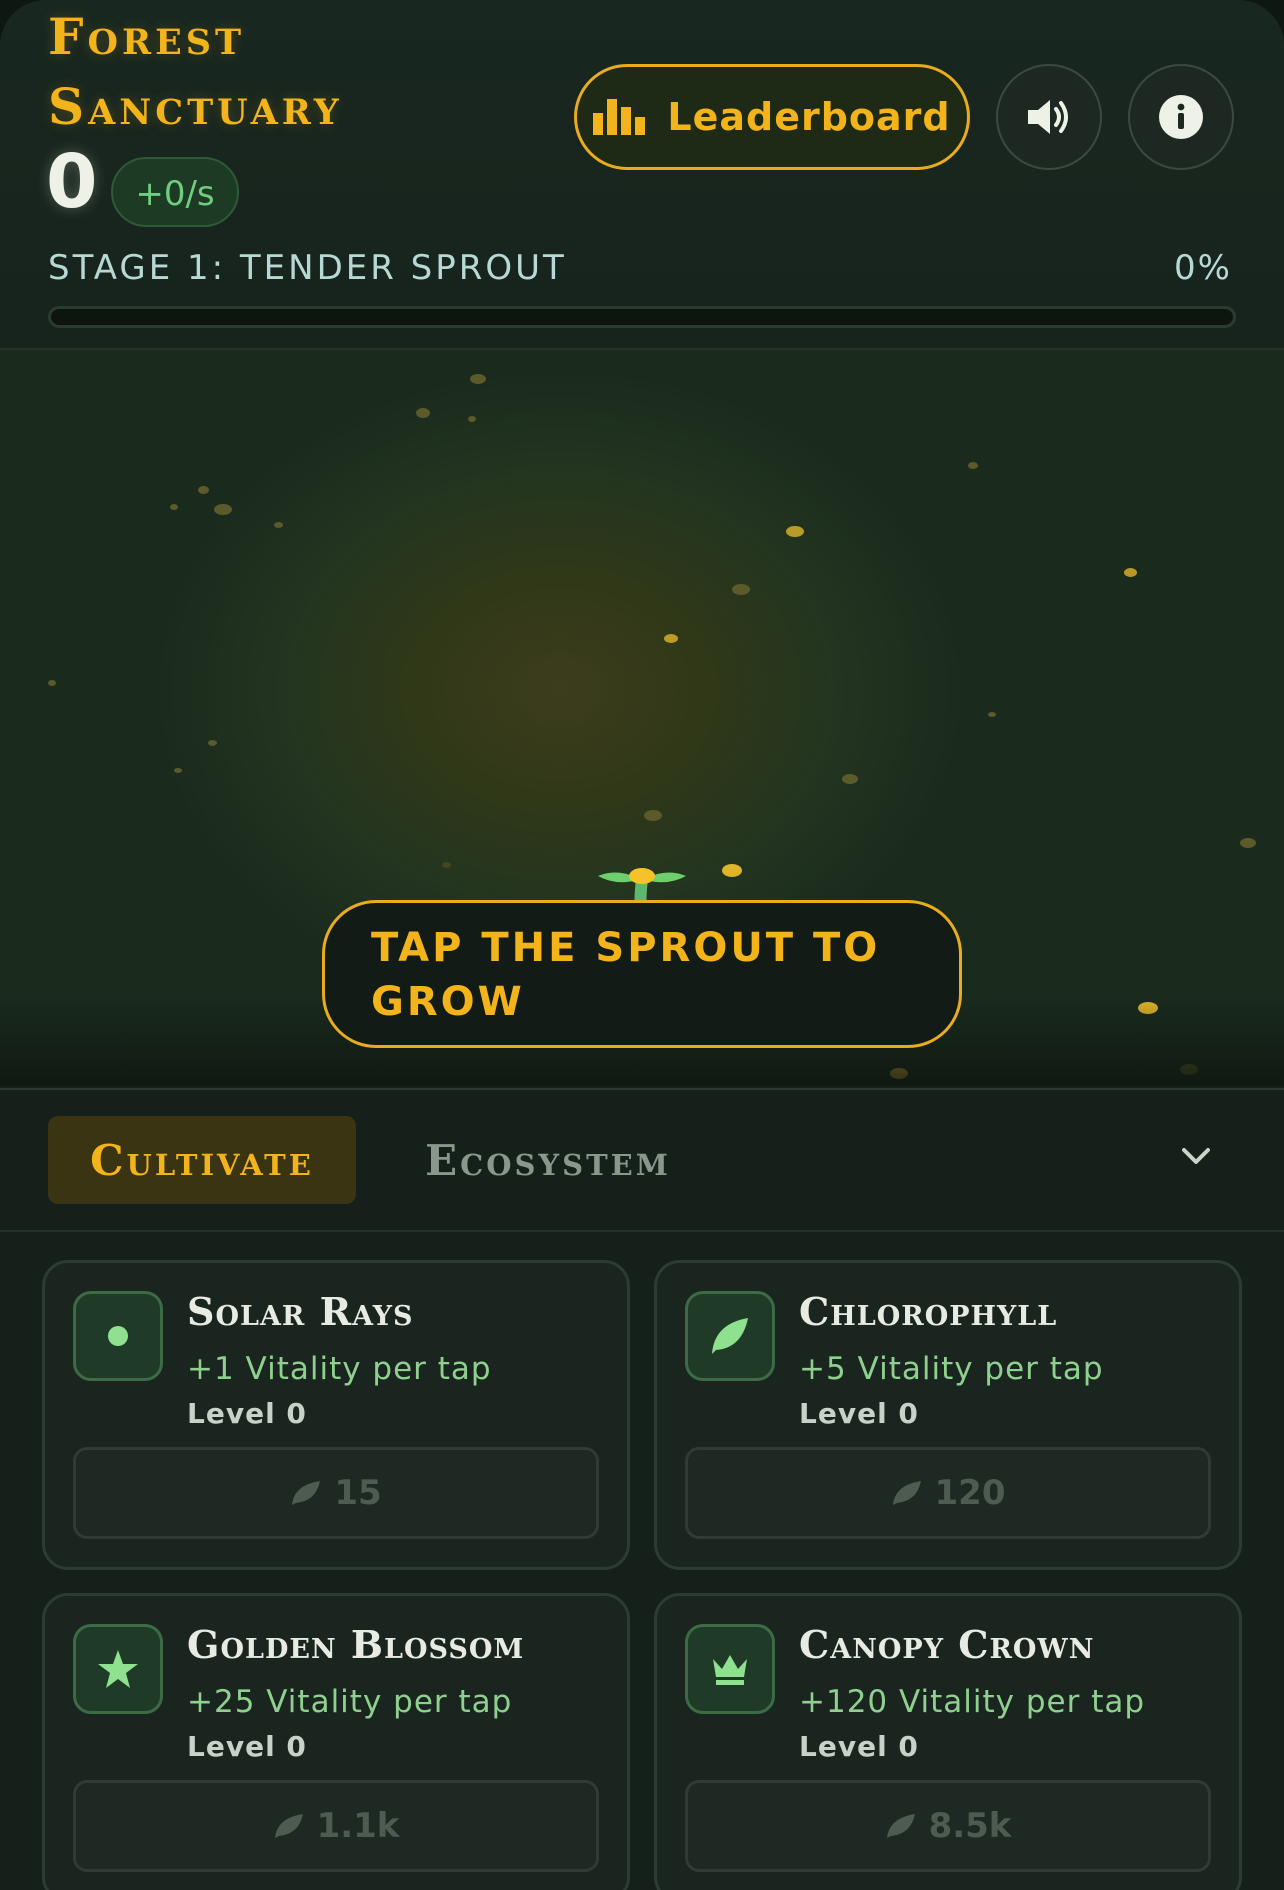  I want to click on game-title: Forest Sanctuary, so click(195, 71).